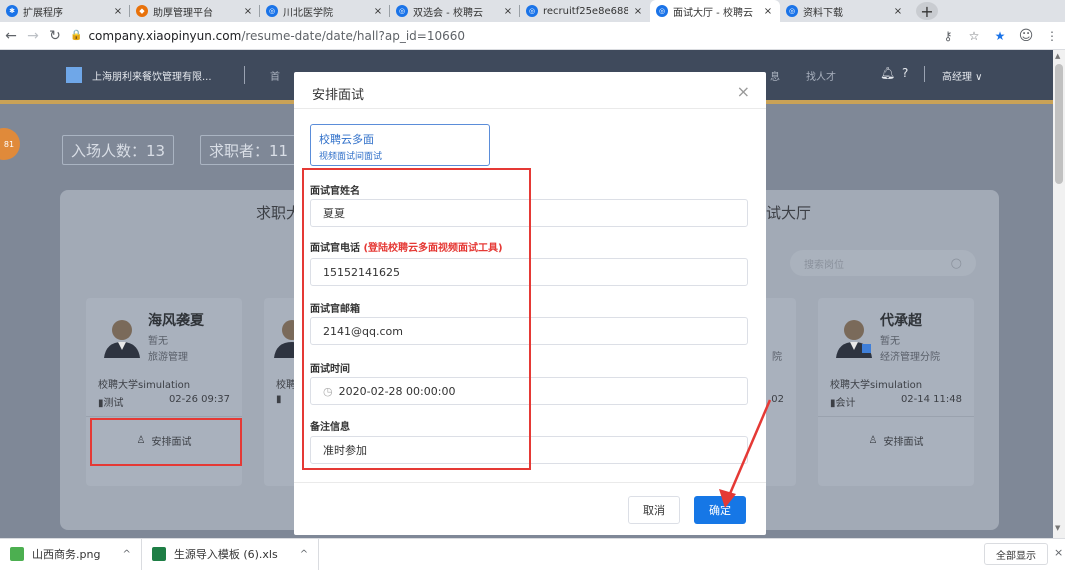 The height and width of the screenshot is (570, 1065). What do you see at coordinates (1026, 36) in the screenshot?
I see `profile-icon: ☺` at bounding box center [1026, 36].